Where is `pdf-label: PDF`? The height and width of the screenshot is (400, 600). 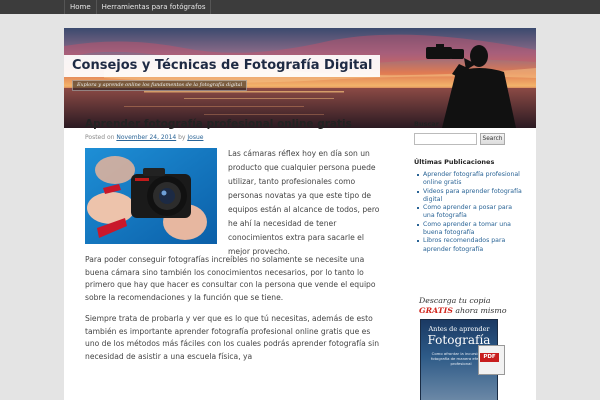
pdf-label: PDF is located at coordinates (489, 357).